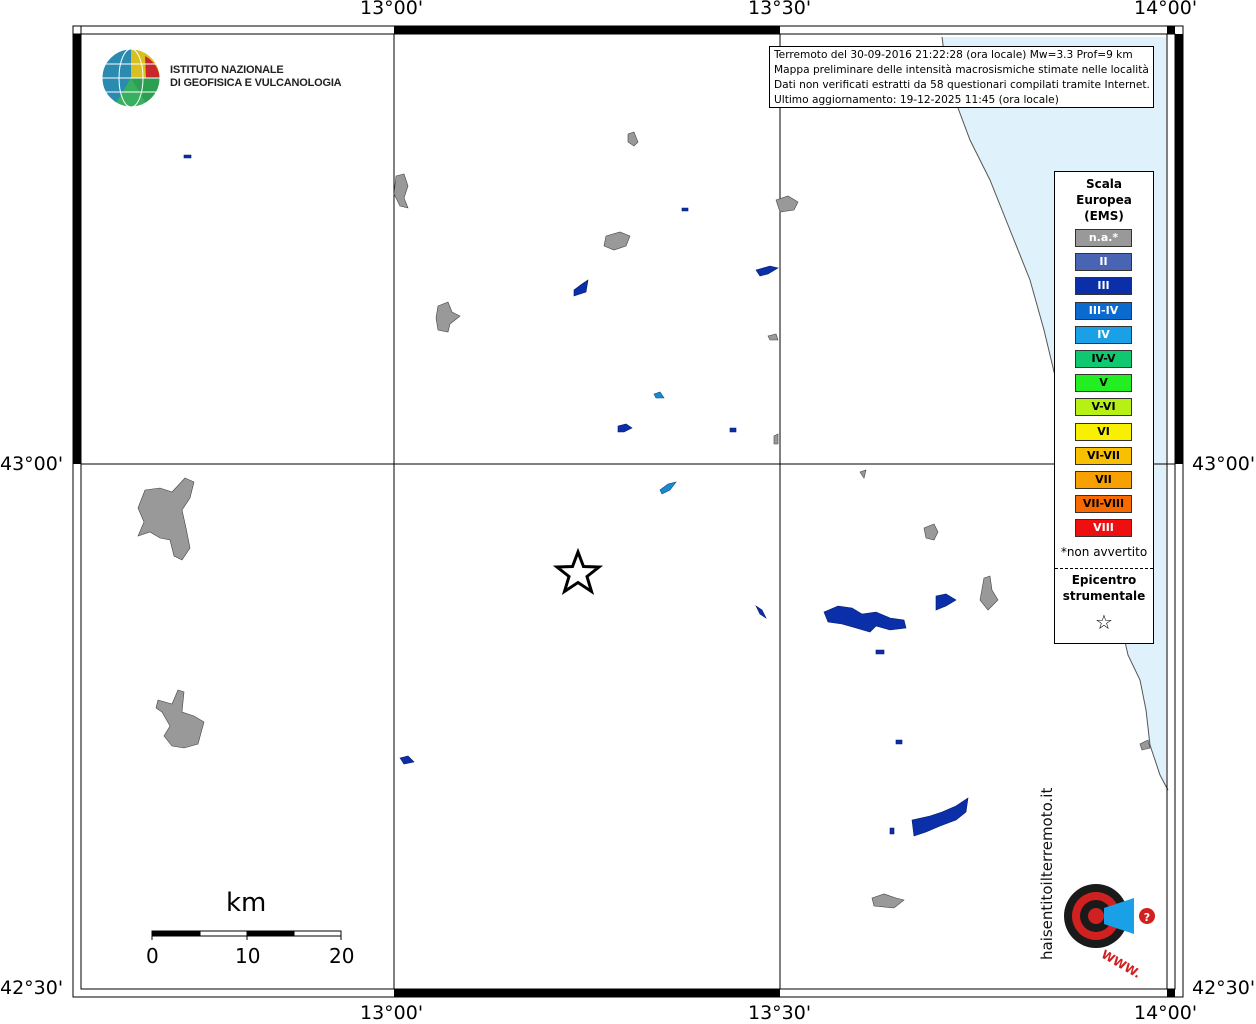 The width and height of the screenshot is (1256, 1024). Describe the element at coordinates (665, 443) in the screenshot. I see `areas-intensity-IV` at that location.